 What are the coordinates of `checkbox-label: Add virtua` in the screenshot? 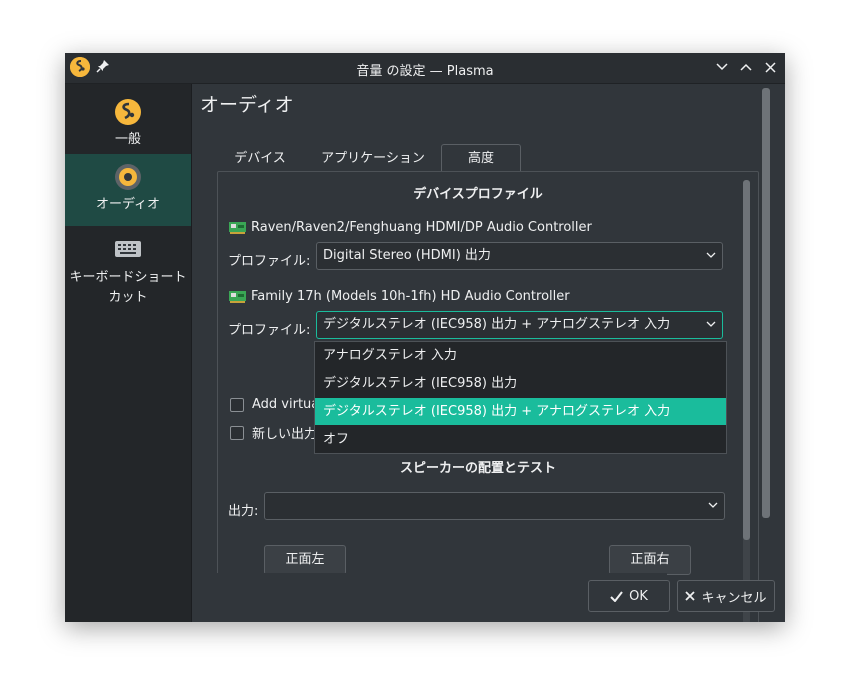 It's located at (286, 404).